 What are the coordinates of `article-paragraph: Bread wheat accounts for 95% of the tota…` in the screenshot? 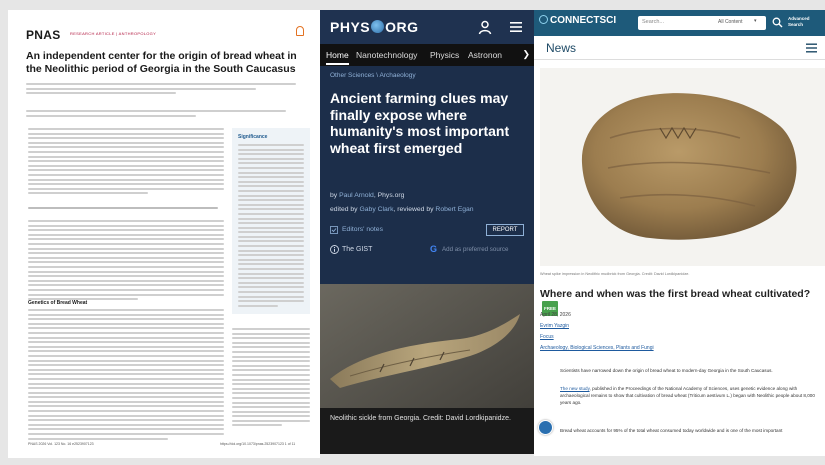 It's located at (671, 430).